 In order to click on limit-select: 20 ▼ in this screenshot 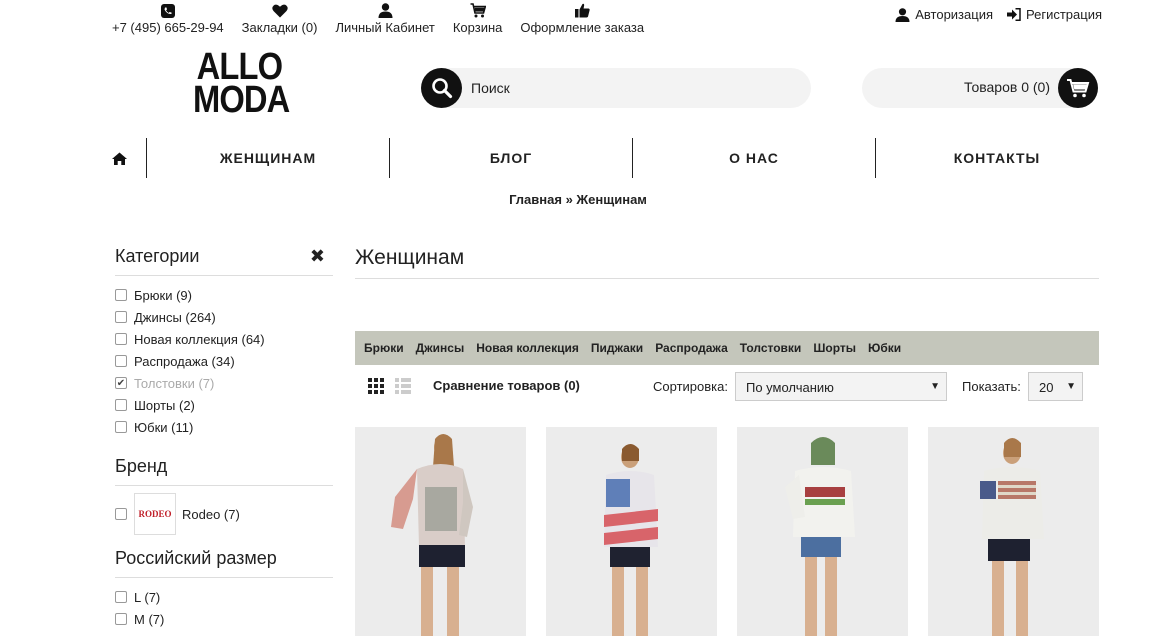, I will do `click(1055, 386)`.